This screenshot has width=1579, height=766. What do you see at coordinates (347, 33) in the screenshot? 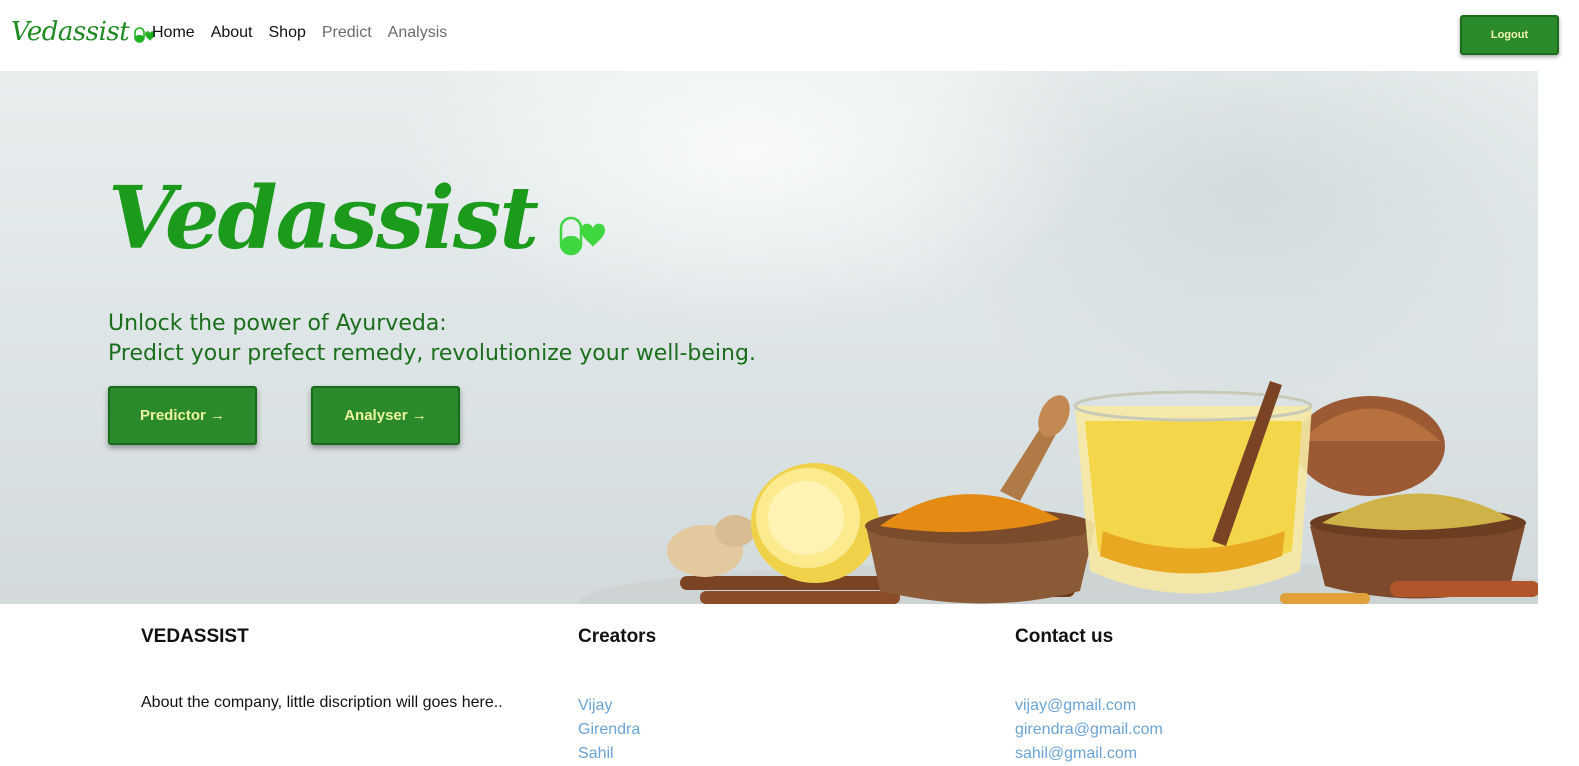
I see `nav-predict: Predict` at bounding box center [347, 33].